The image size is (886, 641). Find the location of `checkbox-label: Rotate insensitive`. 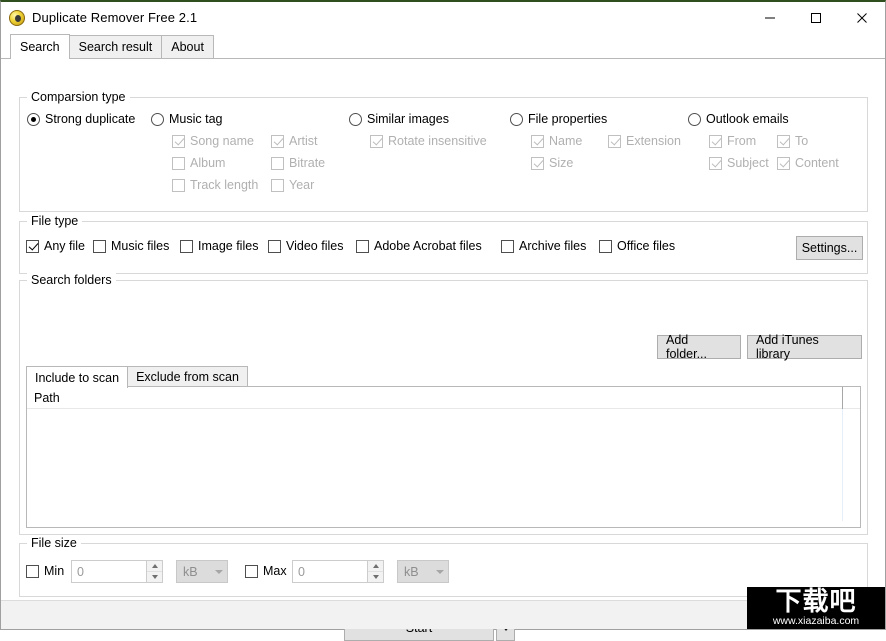

checkbox-label: Rotate insensitive is located at coordinates (437, 141).